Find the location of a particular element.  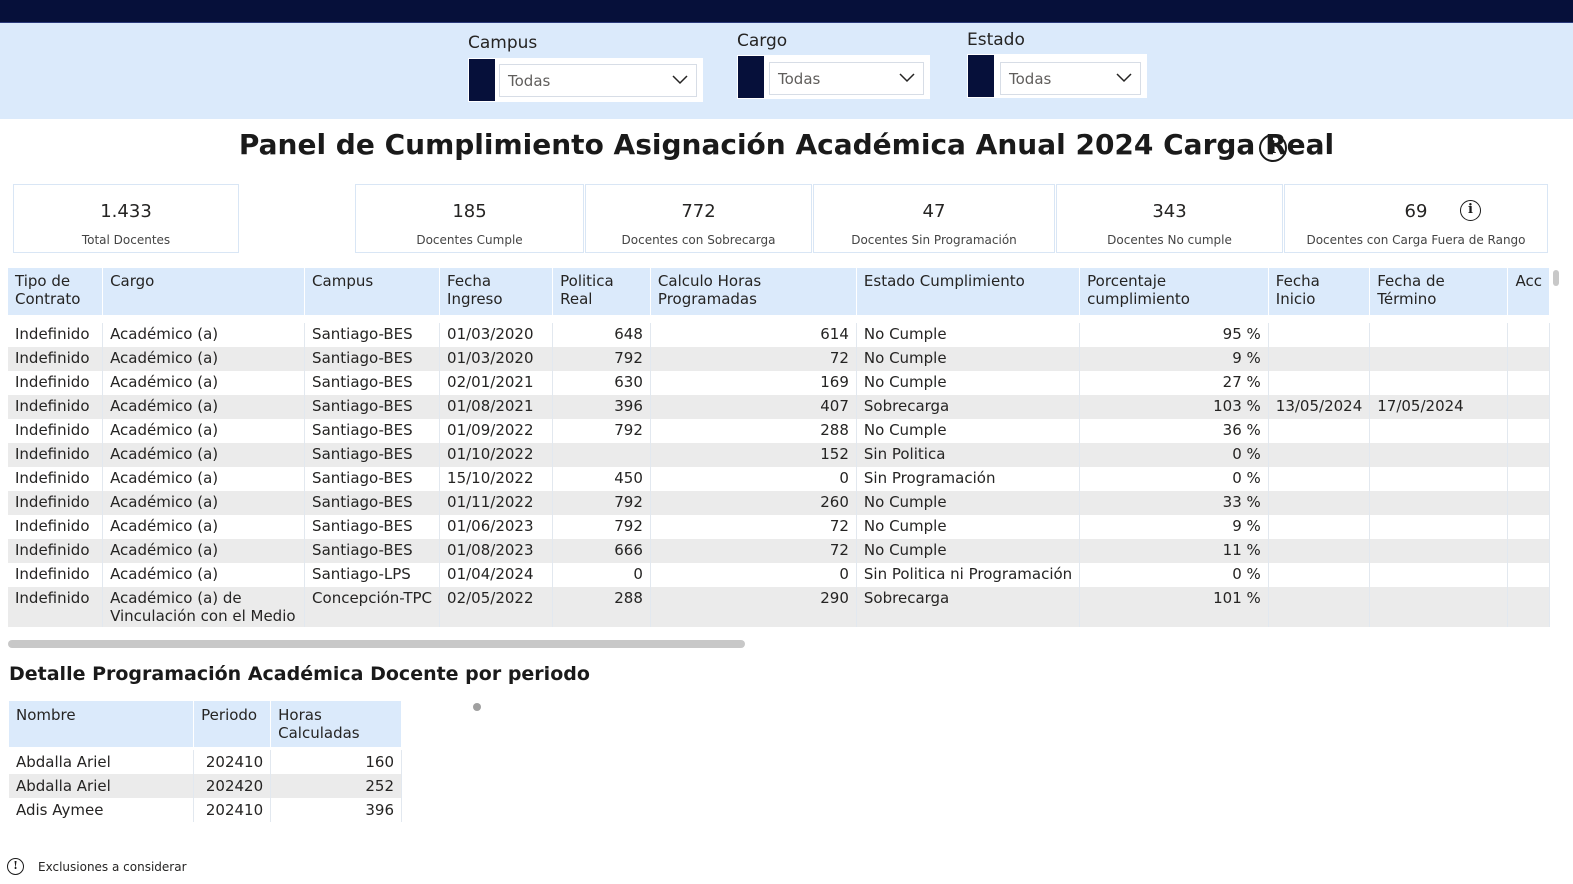

table-cell: 15/10/2022 is located at coordinates (496, 479).